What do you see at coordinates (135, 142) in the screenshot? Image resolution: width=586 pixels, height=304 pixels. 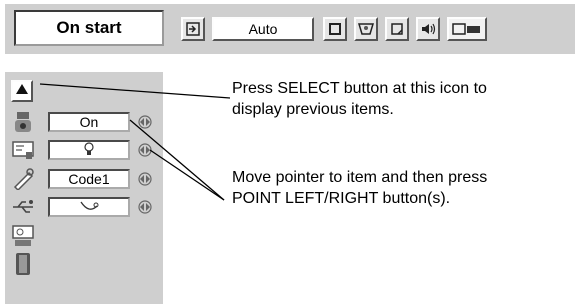 I see `callout-lines` at bounding box center [135, 142].